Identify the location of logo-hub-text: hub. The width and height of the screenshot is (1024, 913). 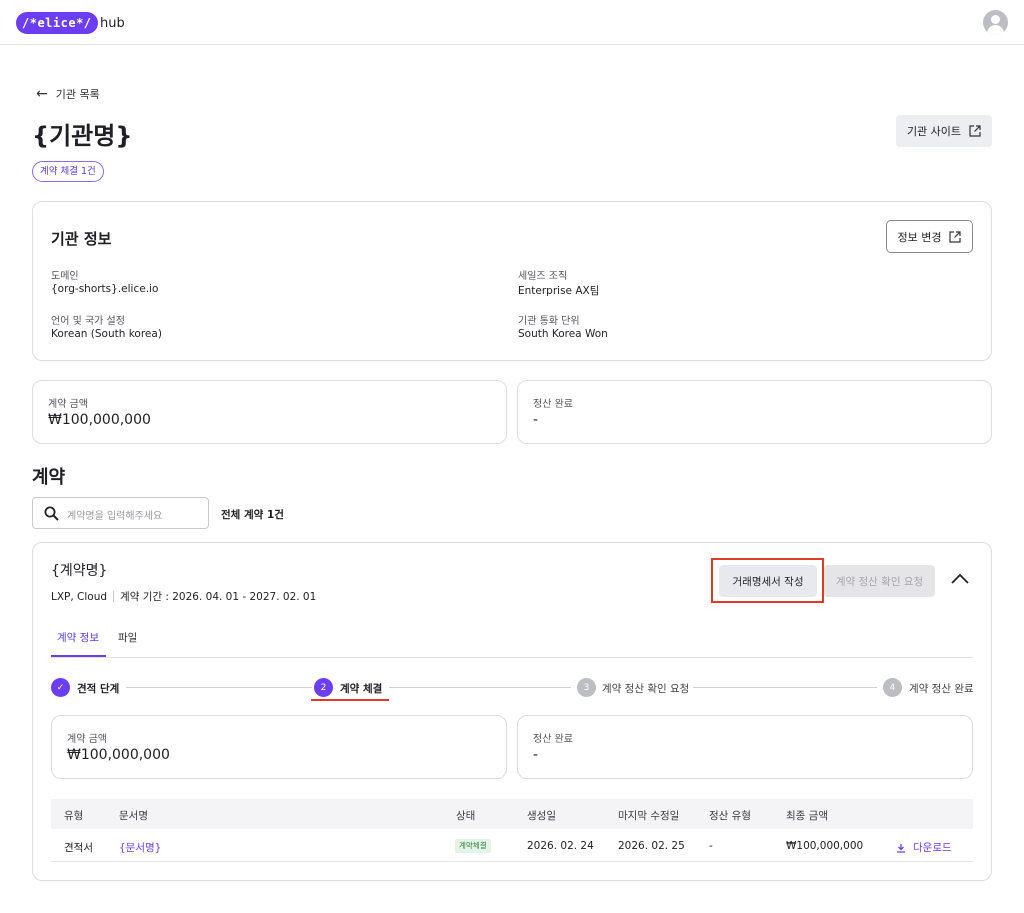
(112, 23).